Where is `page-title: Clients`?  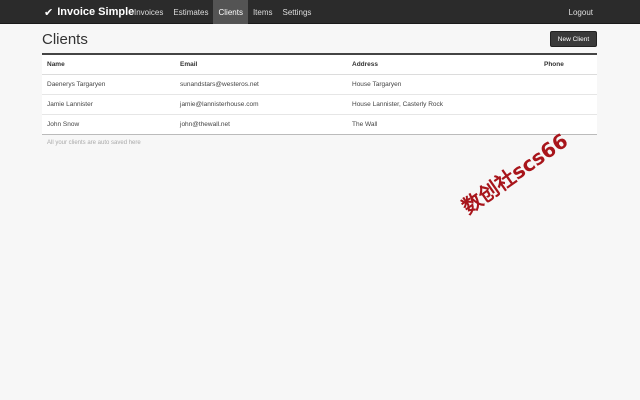 page-title: Clients is located at coordinates (65, 39).